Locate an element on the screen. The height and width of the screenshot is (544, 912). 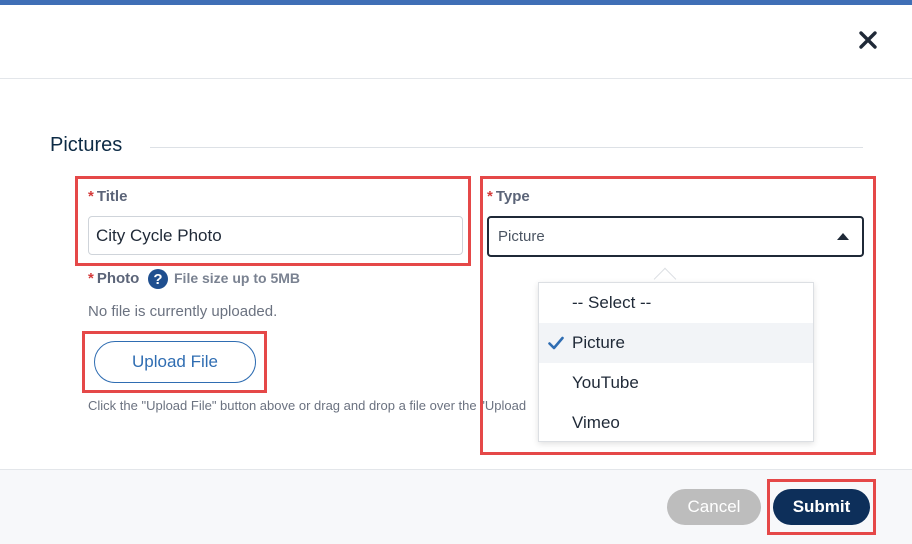
title-label: * Title is located at coordinates (107, 196).